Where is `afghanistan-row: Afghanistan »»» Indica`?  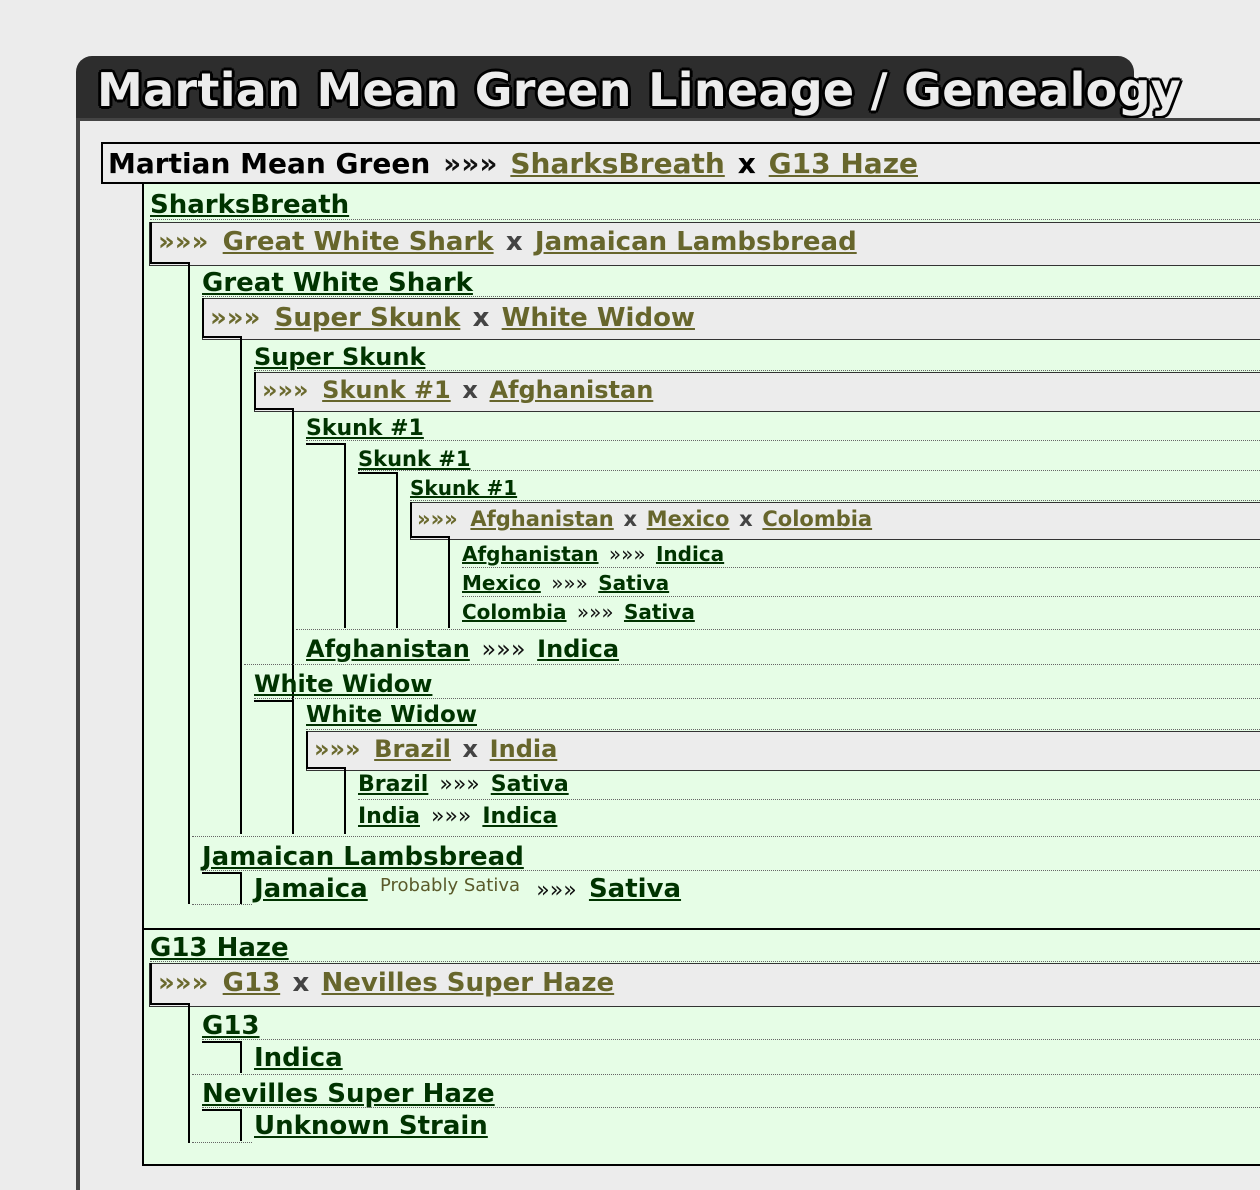 afghanistan-row: Afghanistan »»» Indica is located at coordinates (462, 649).